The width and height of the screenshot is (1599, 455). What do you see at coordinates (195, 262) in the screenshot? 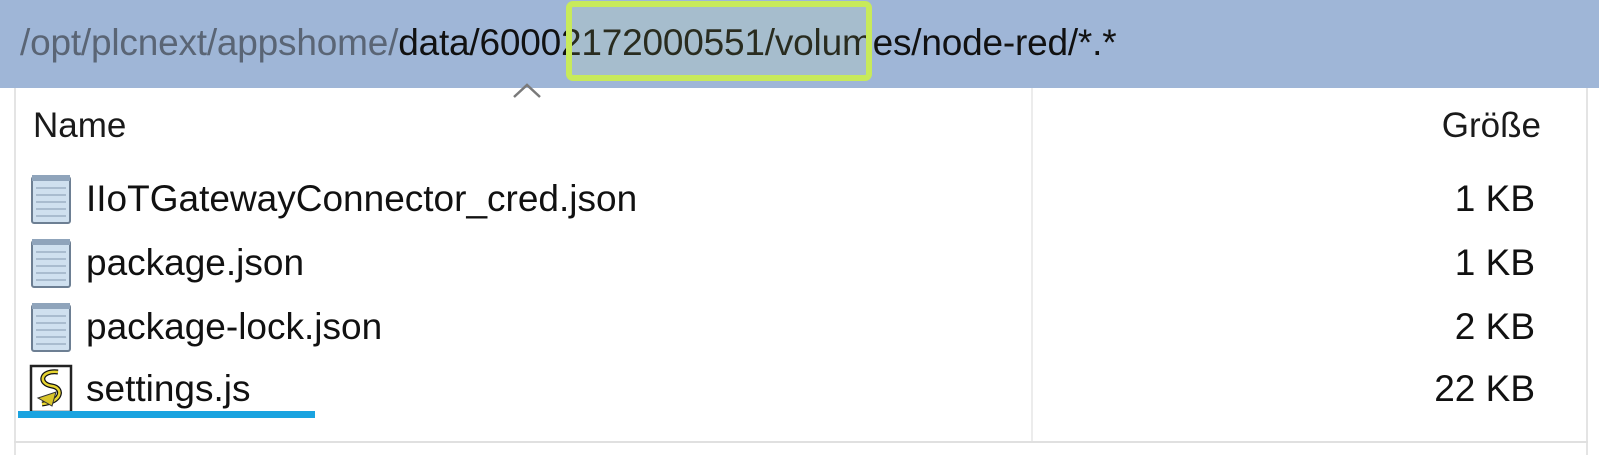
I see `file-name: package.json` at bounding box center [195, 262].